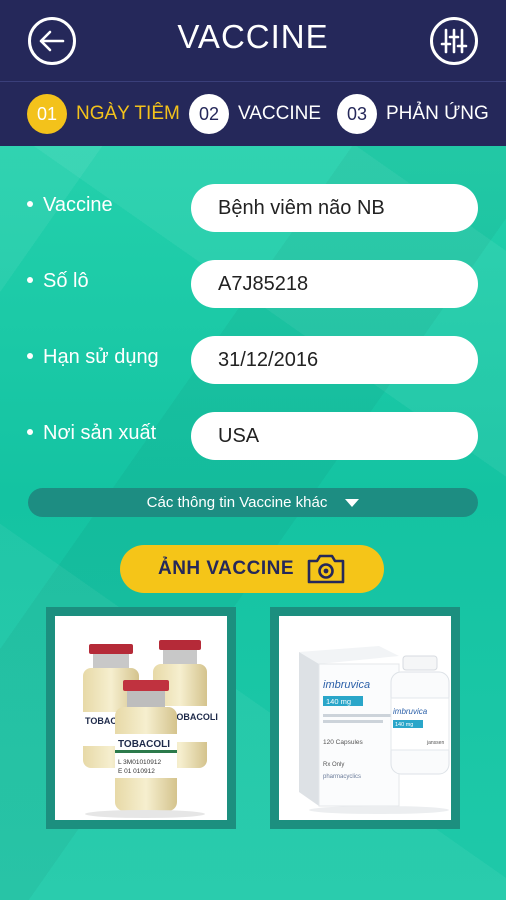 Image resolution: width=506 pixels, height=900 pixels. I want to click on expiry-input, so click(334, 360).